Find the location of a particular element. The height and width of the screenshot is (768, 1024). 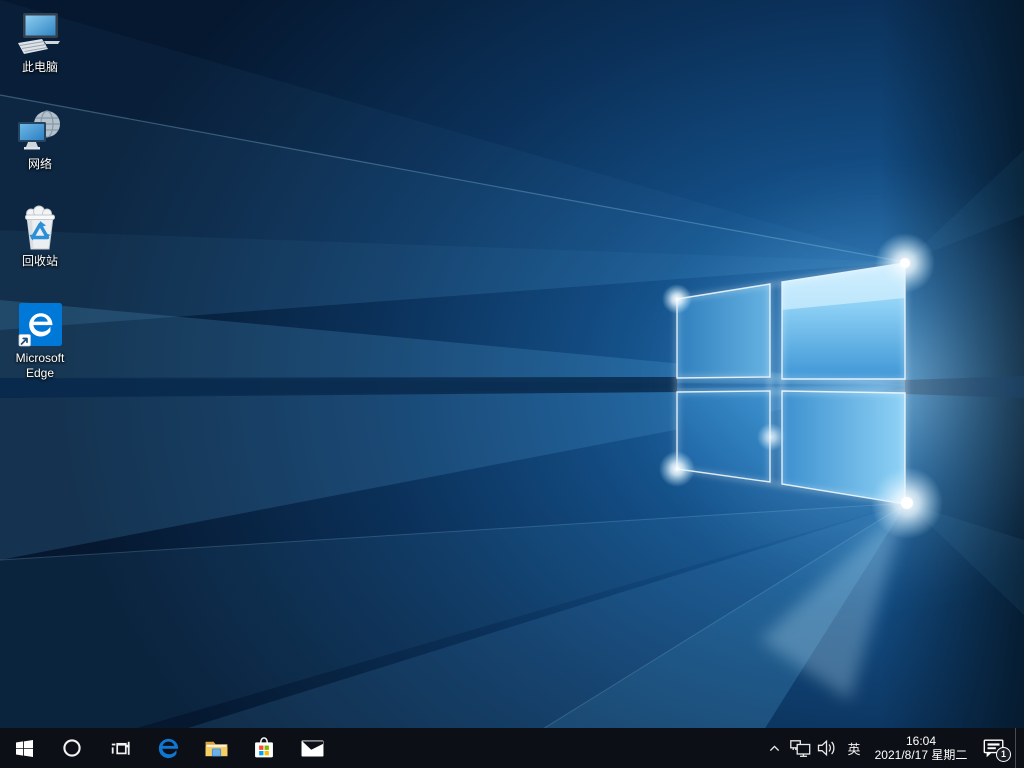

shortcut-arrow-overlay is located at coordinates (24, 340).